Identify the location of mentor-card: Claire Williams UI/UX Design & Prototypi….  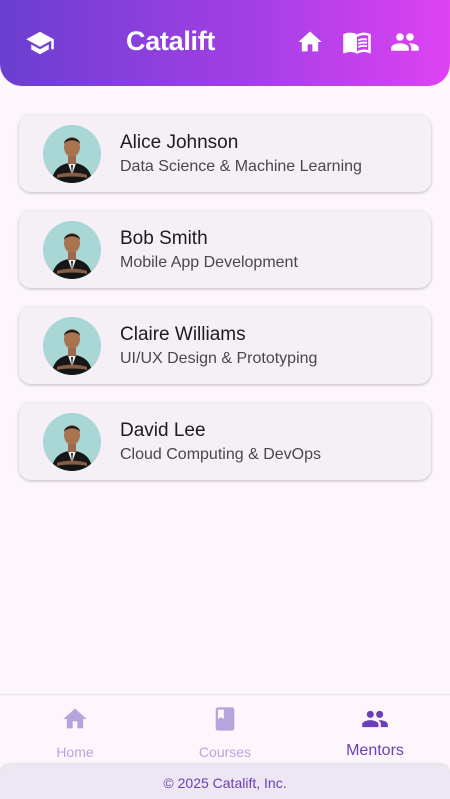
(225, 345).